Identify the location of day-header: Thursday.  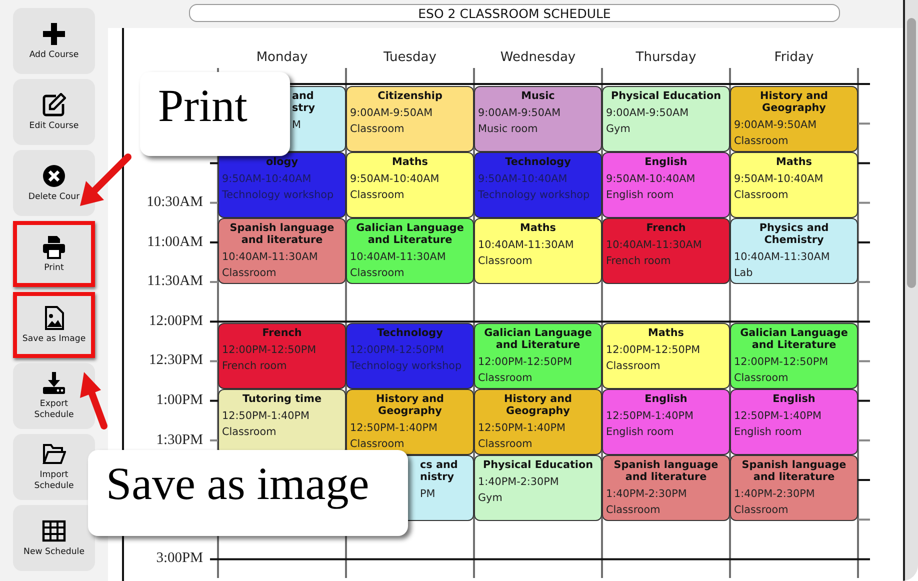
(666, 58).